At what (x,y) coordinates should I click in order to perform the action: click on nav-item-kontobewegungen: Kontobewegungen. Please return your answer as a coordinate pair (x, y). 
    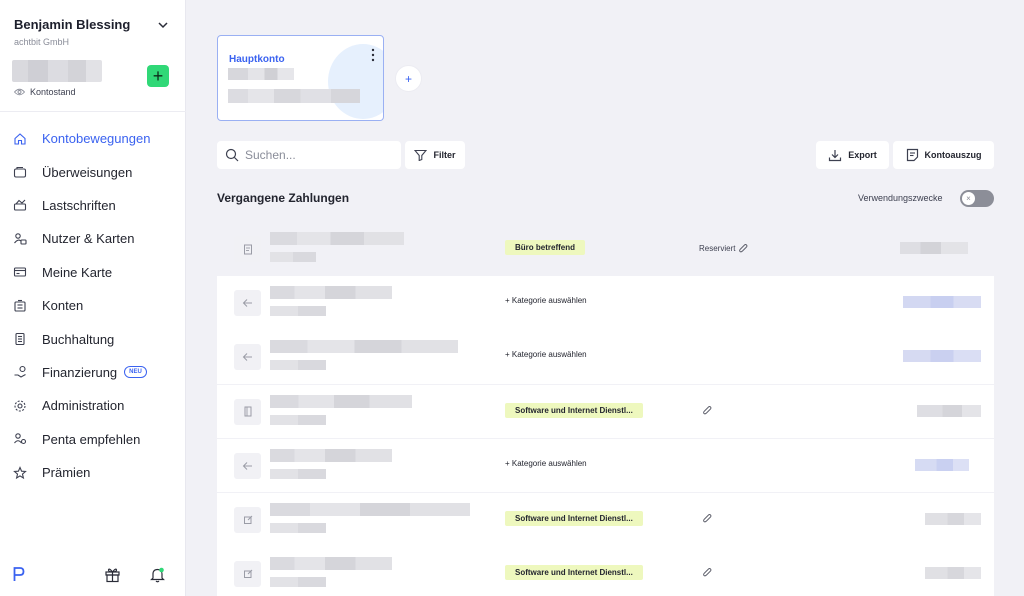
    Looking at the image, I should click on (93, 138).